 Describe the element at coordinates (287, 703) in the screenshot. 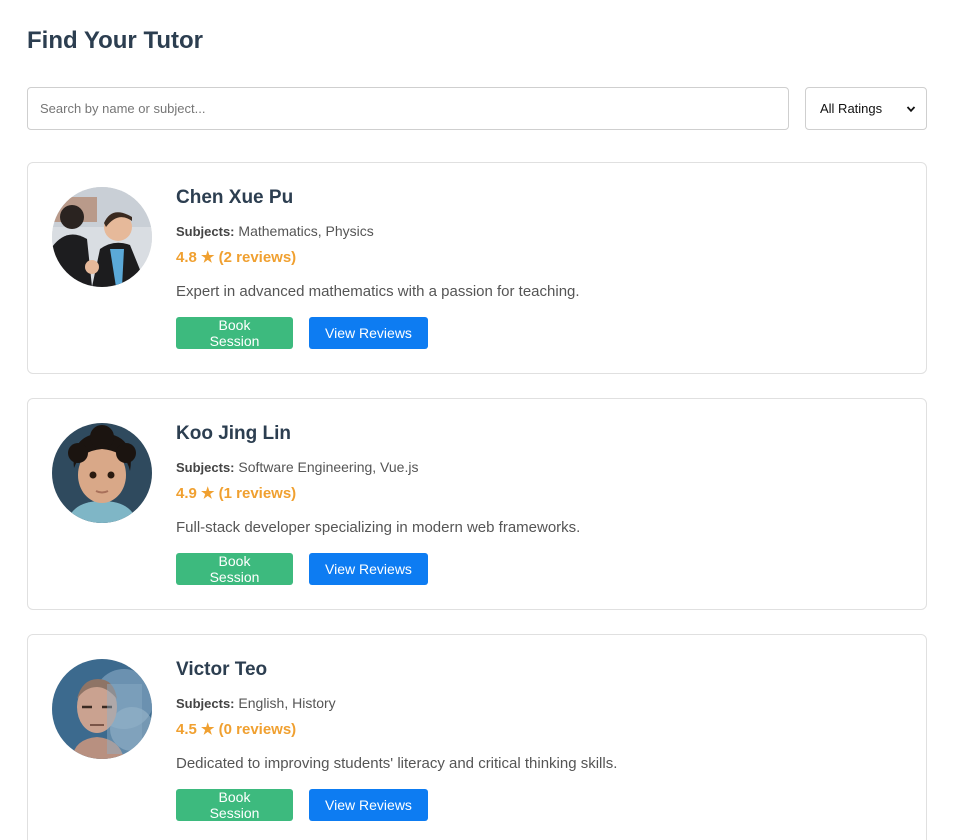

I see `subjects-value: English, History` at that location.